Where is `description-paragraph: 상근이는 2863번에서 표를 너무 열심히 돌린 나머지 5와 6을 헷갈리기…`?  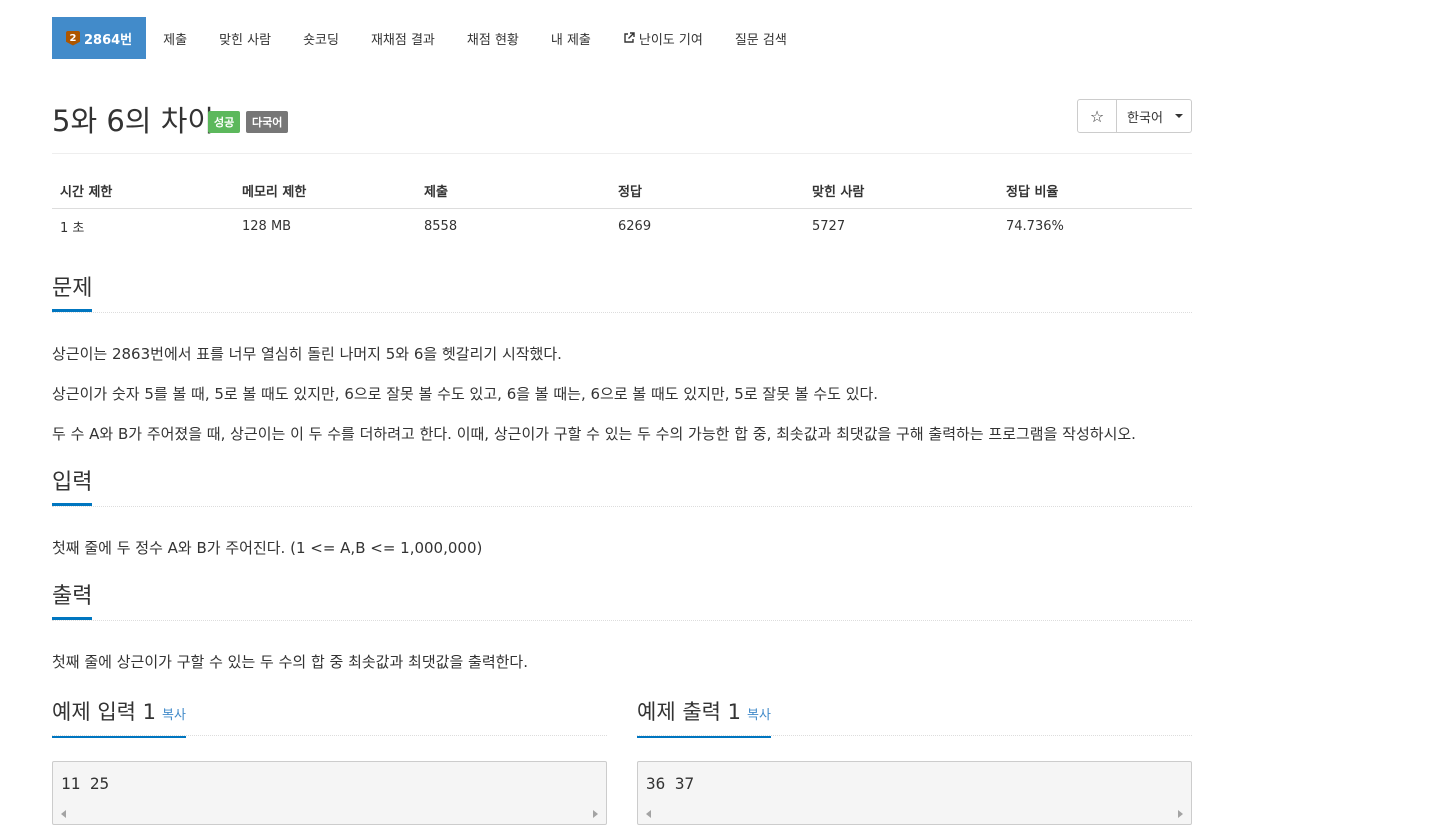
description-paragraph: 상근이는 2863번에서 표를 너무 열심히 돌린 나머지 5와 6을 헷갈리기… is located at coordinates (307, 354).